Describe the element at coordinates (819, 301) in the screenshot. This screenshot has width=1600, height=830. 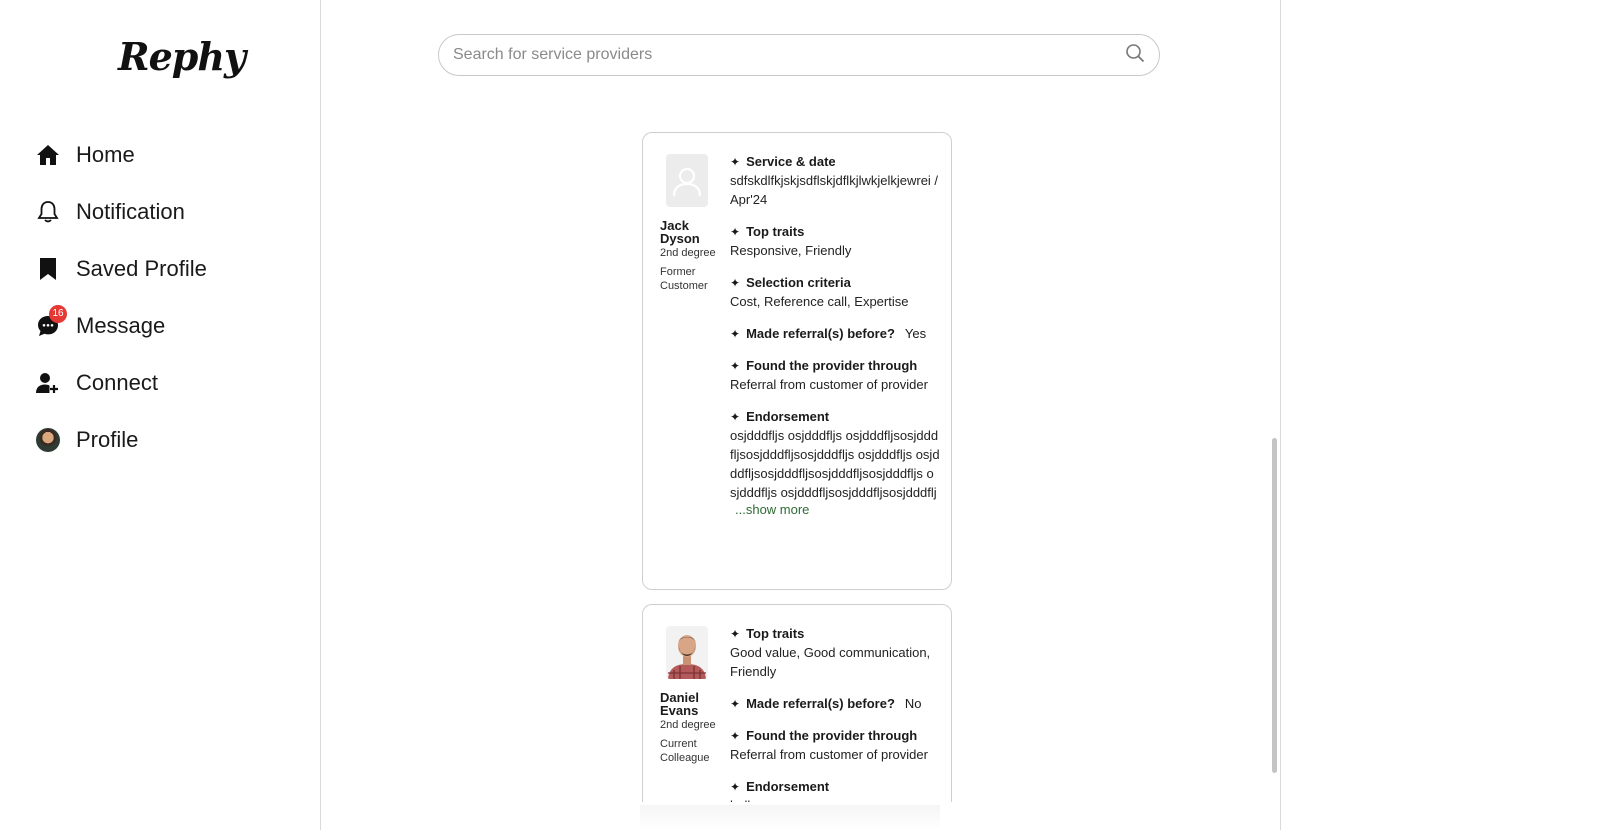
I see `section-value: Cost, Reference call, Expertise` at that location.